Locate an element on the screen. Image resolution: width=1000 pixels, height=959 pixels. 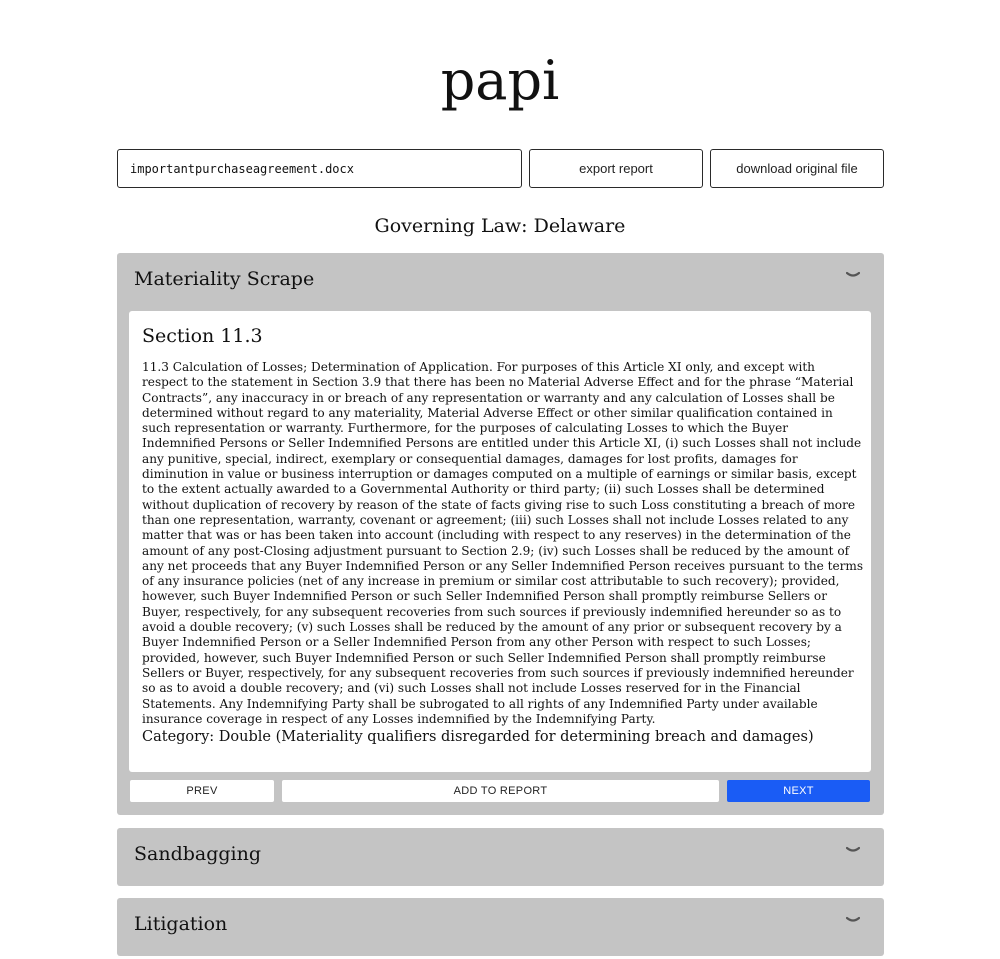
section-title: Sandbagging is located at coordinates (198, 854).